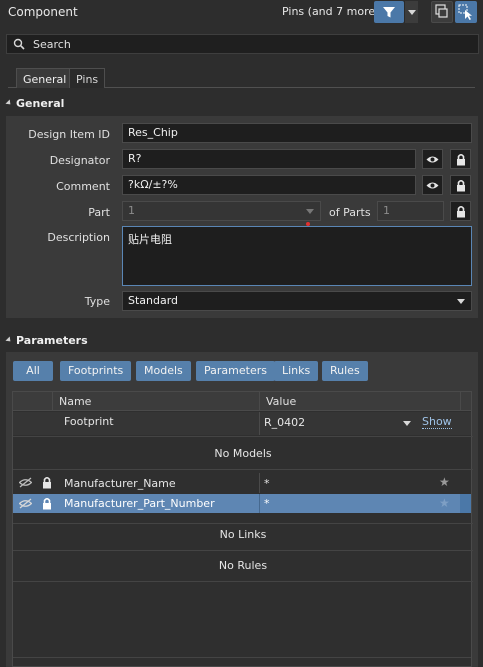 The width and height of the screenshot is (483, 667). Describe the element at coordinates (52, 44) in the screenshot. I see `search-placeholder: Search` at that location.